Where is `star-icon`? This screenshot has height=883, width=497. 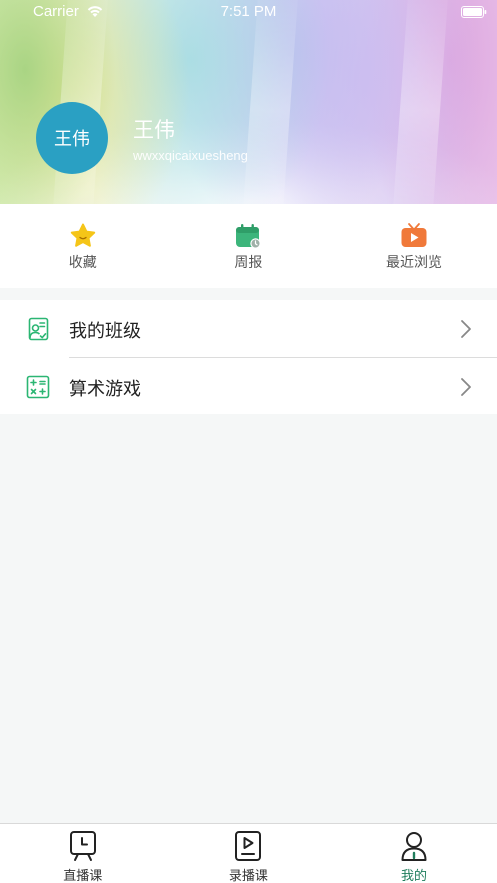 star-icon is located at coordinates (82, 235).